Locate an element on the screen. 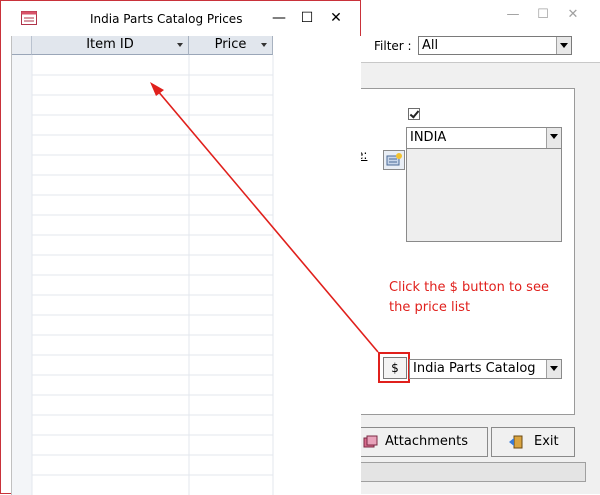 This screenshot has width=600, height=495. select-all-corner is located at coordinates (22, 45).